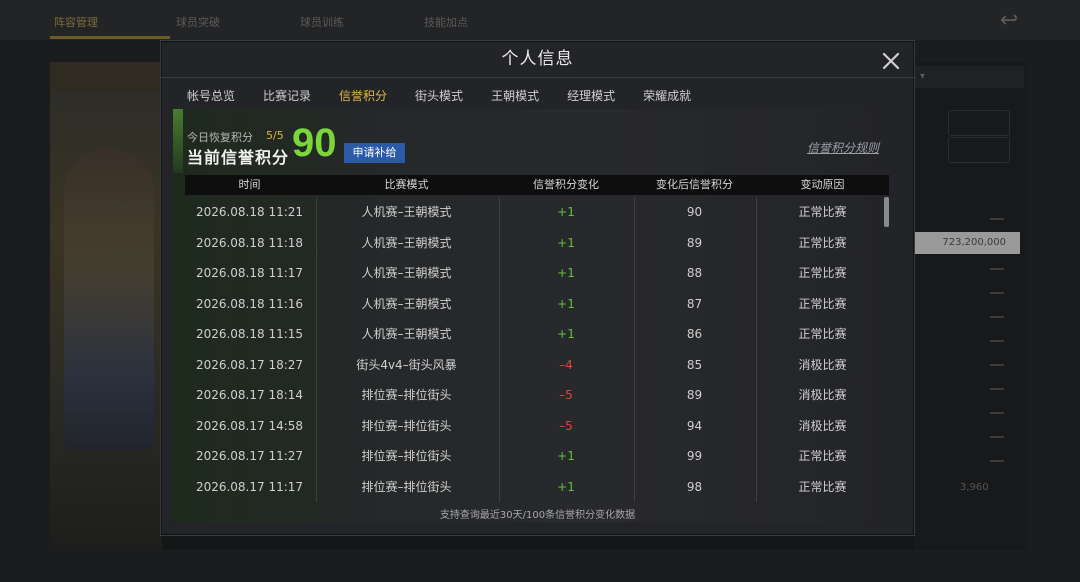 This screenshot has height=582, width=1080. I want to click on bg-tab-indicator, so click(110, 37).